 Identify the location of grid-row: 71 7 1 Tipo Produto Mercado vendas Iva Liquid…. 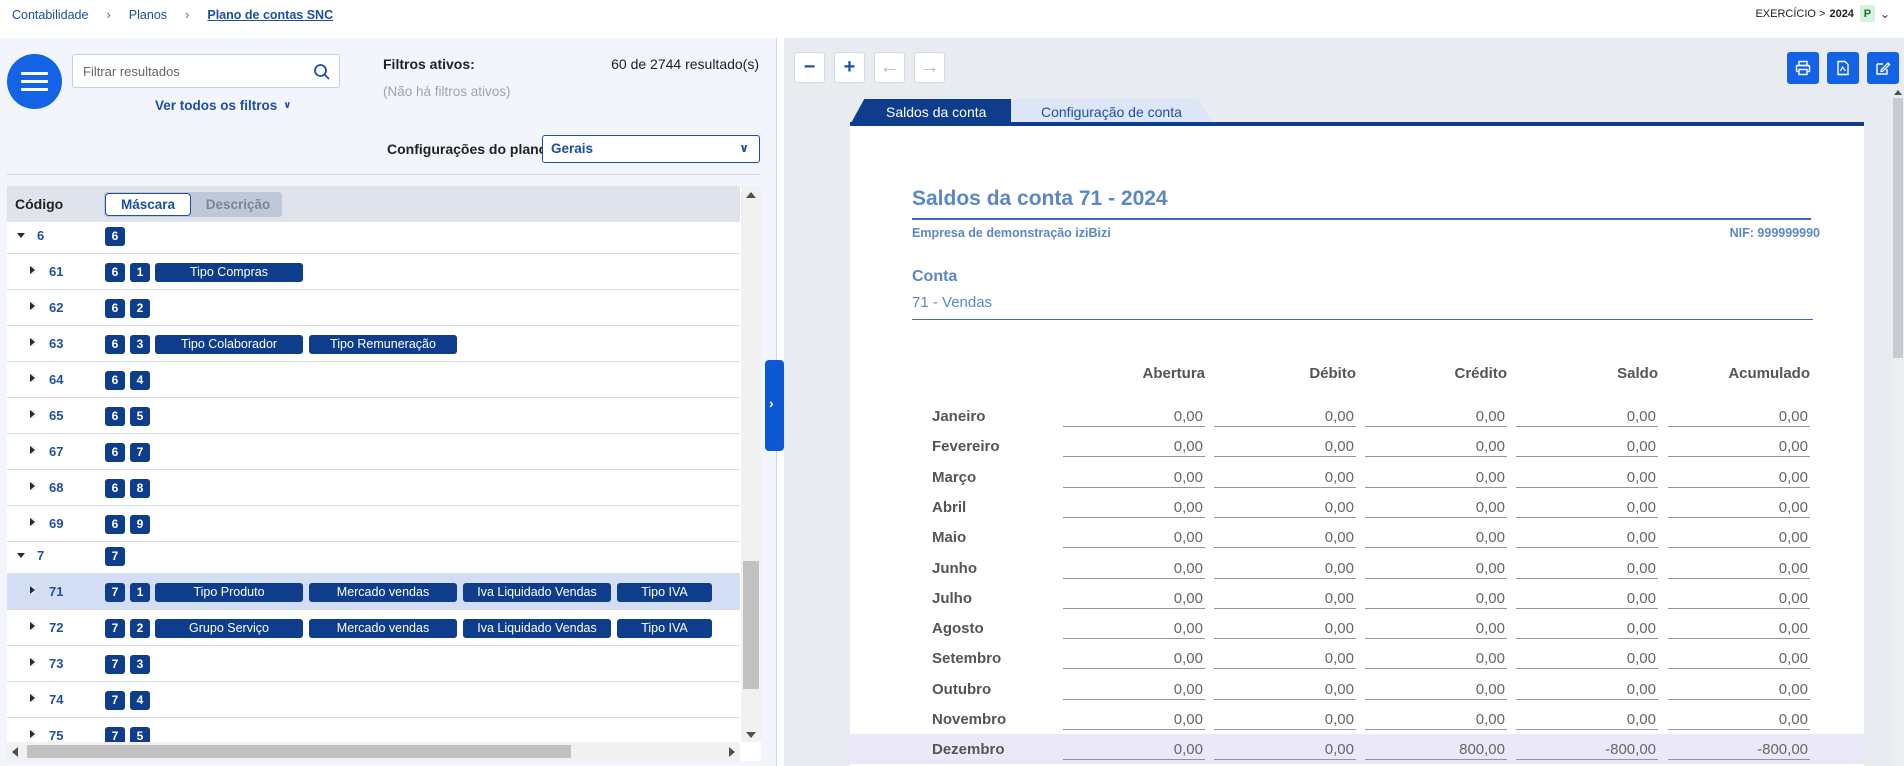
(373, 592).